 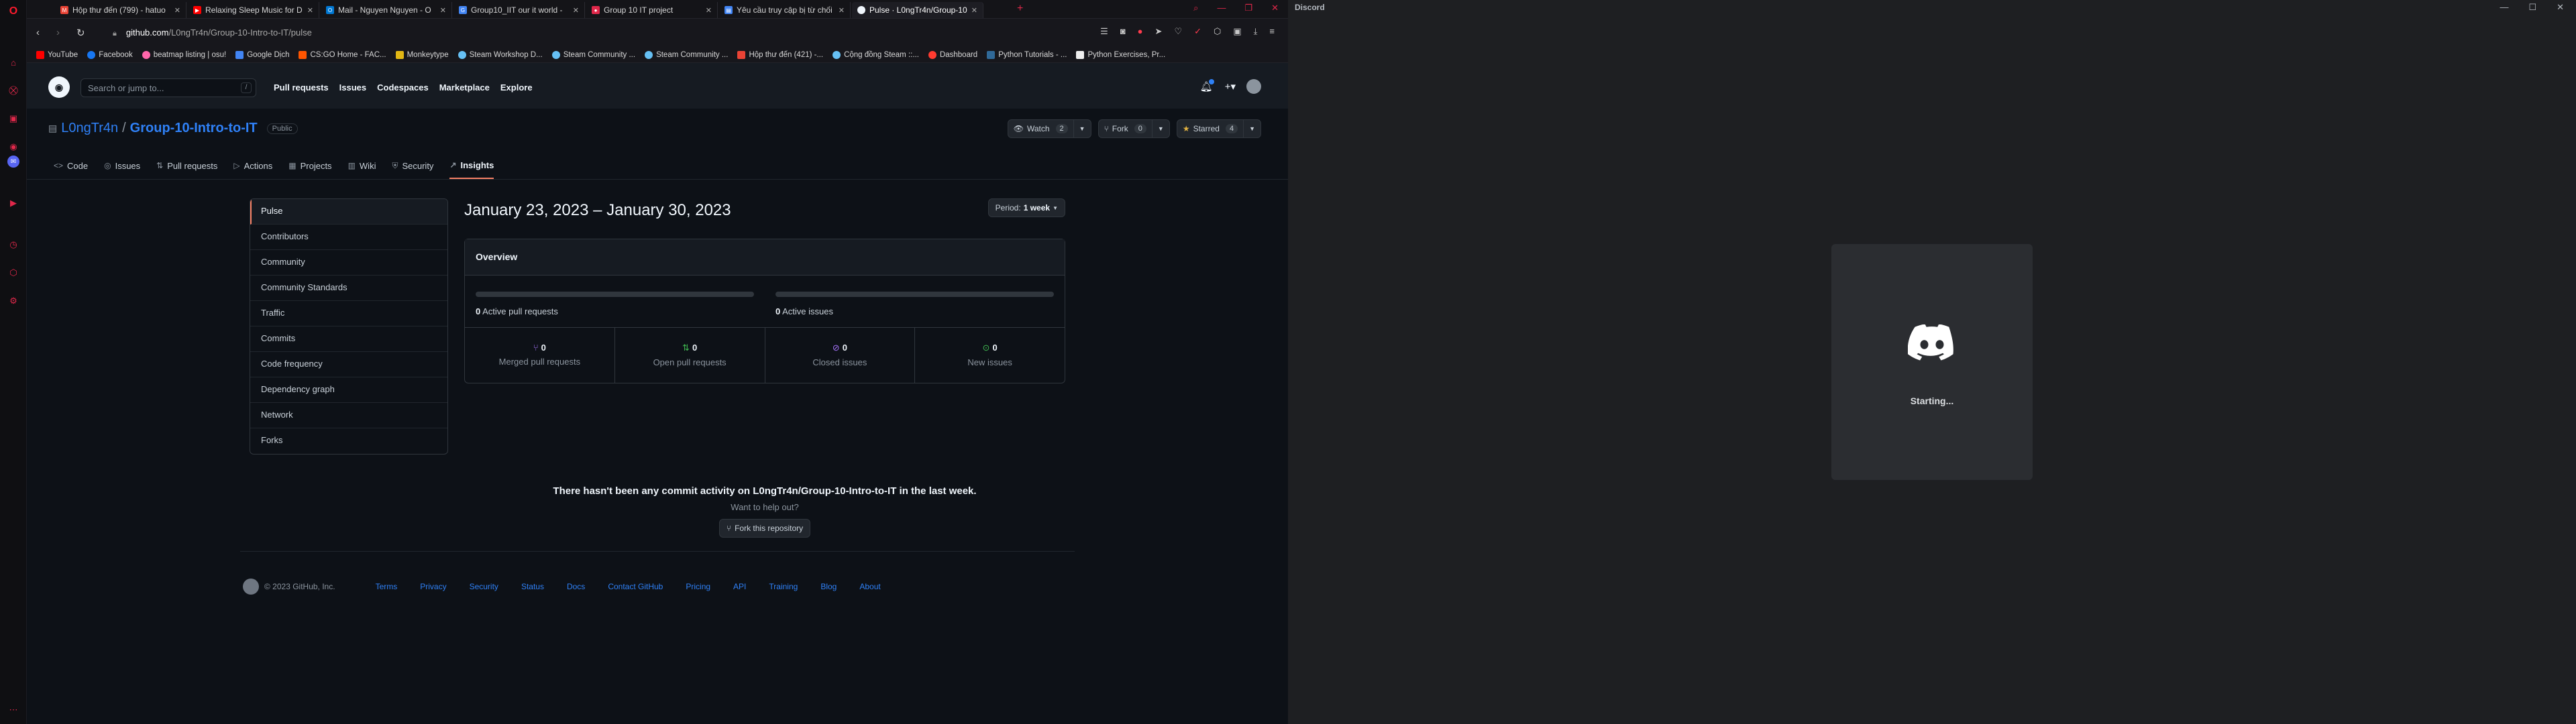 What do you see at coordinates (990, 355) in the screenshot?
I see `stat-new-issues: ⊙ 0 New issues` at bounding box center [990, 355].